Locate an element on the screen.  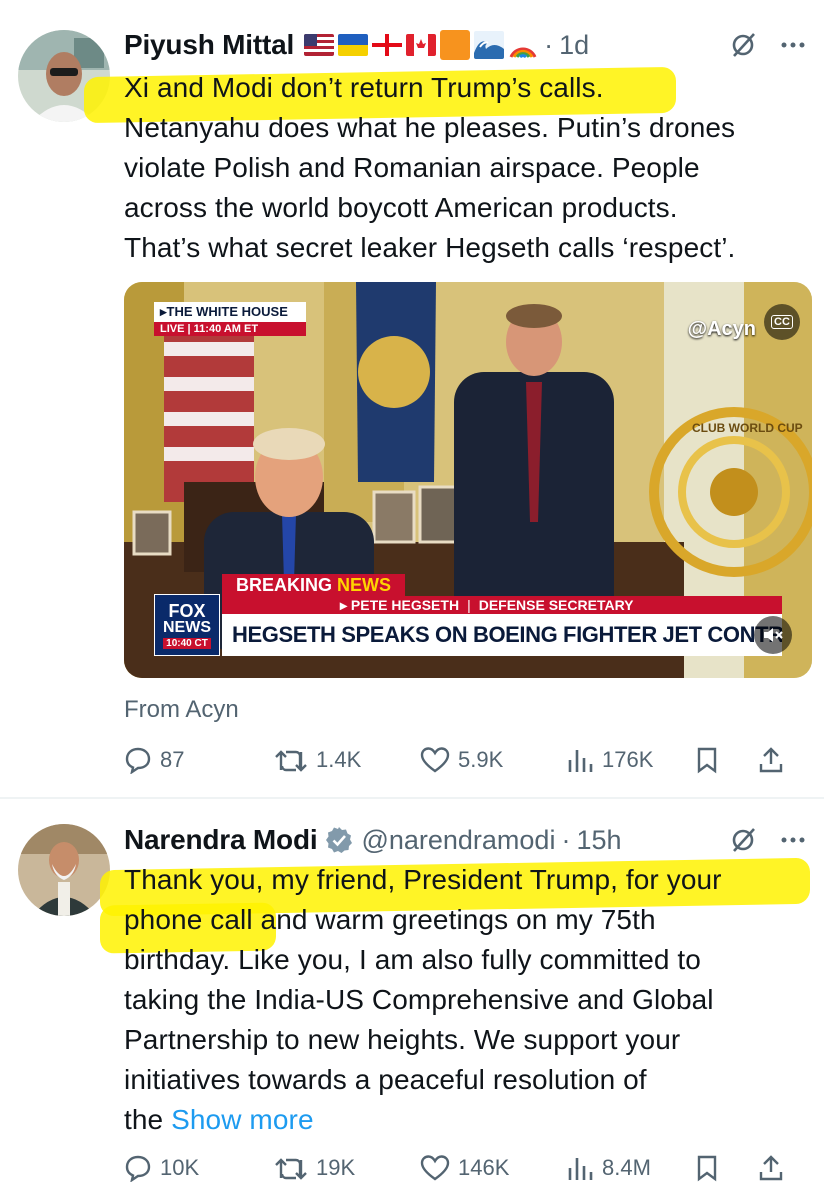
channel-top: FOX is located at coordinates (187, 610).